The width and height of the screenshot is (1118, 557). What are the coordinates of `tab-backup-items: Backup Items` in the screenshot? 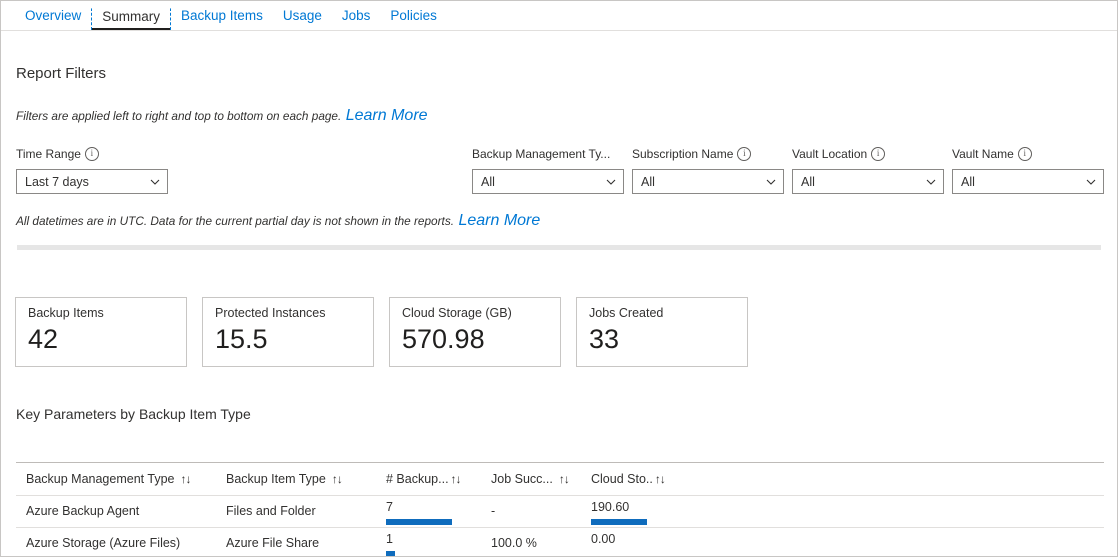 It's located at (222, 19).